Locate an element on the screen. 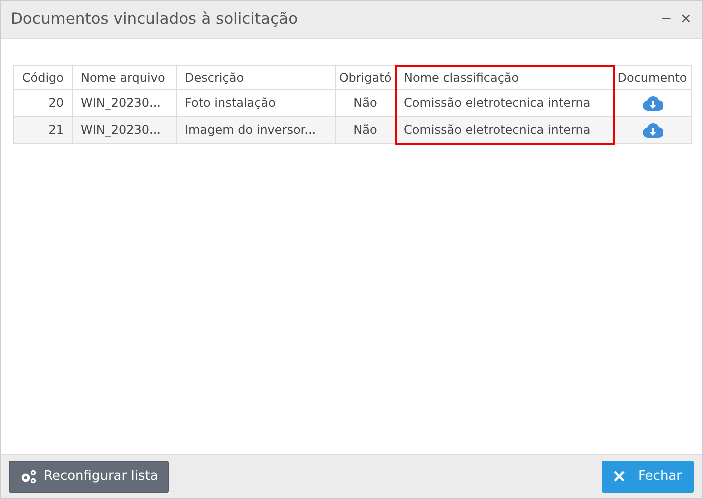  window-title: Documentos vinculados à solicitação is located at coordinates (155, 19).